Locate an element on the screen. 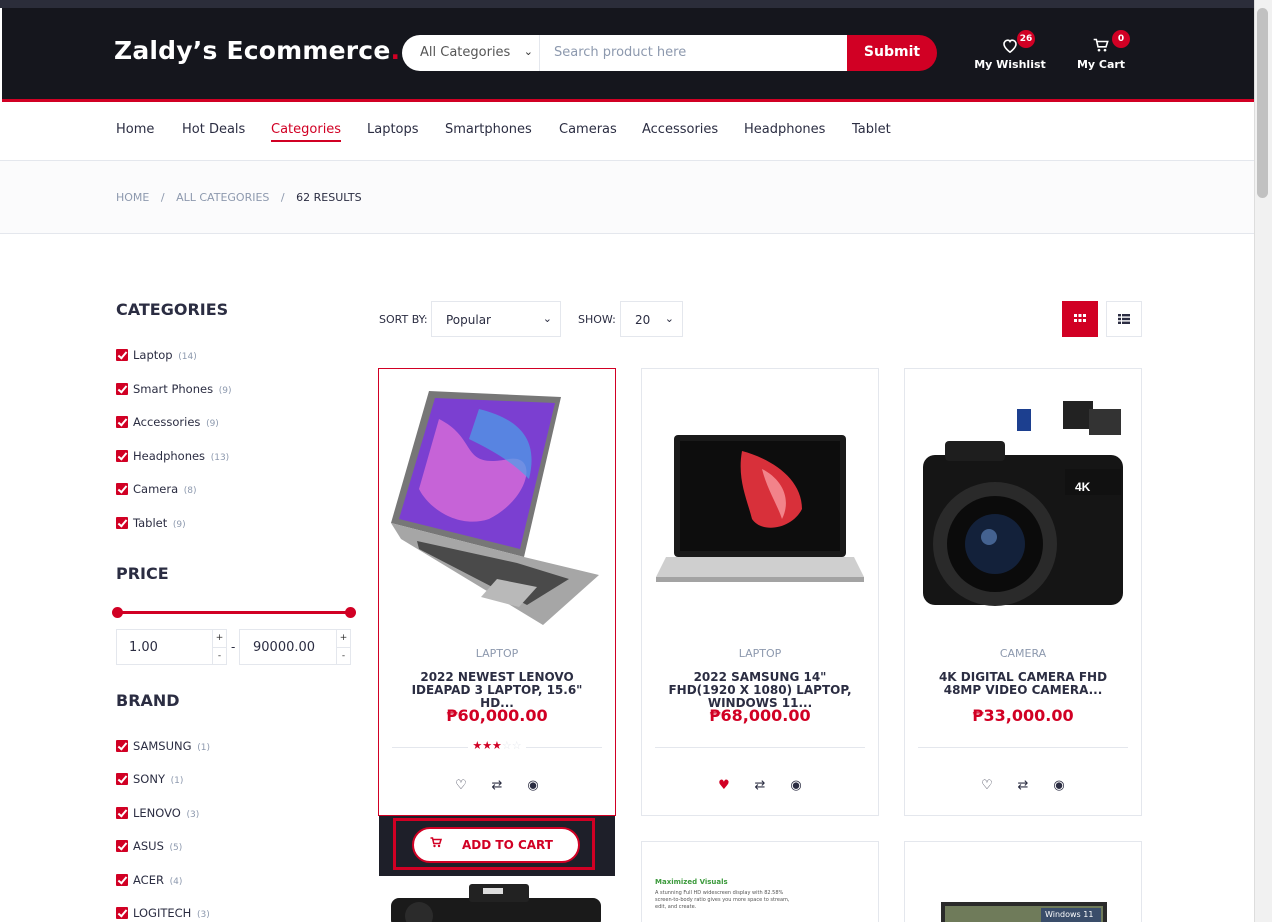 This screenshot has width=1272, height=922. checkbox-count: (1) is located at coordinates (203, 748).